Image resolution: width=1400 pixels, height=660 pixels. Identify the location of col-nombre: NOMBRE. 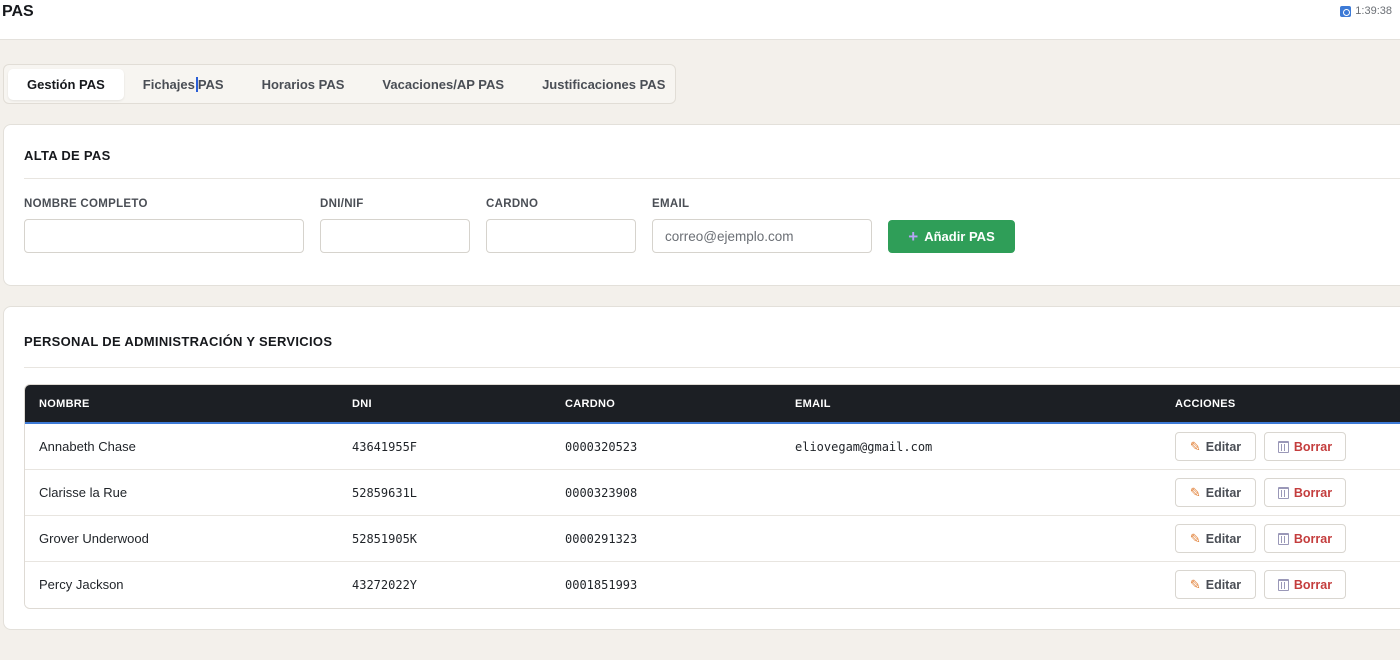
(64, 403).